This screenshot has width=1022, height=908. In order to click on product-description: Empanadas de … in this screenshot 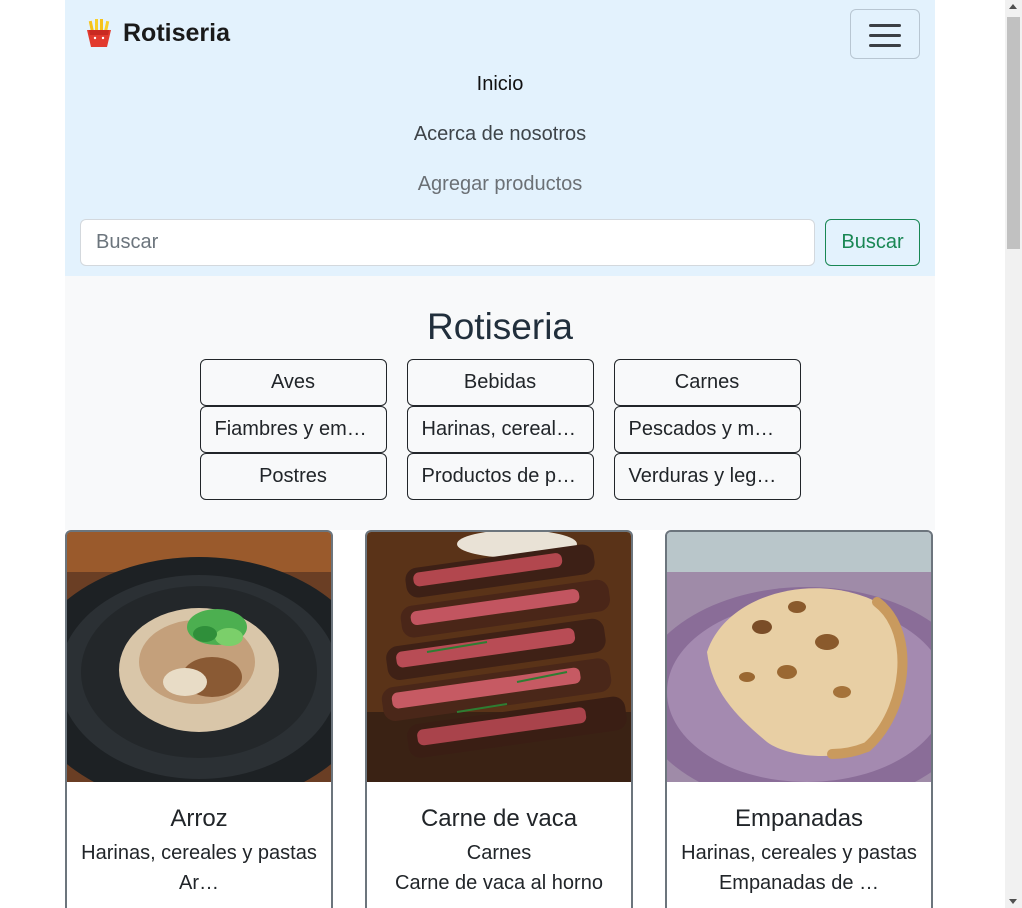, I will do `click(799, 883)`.